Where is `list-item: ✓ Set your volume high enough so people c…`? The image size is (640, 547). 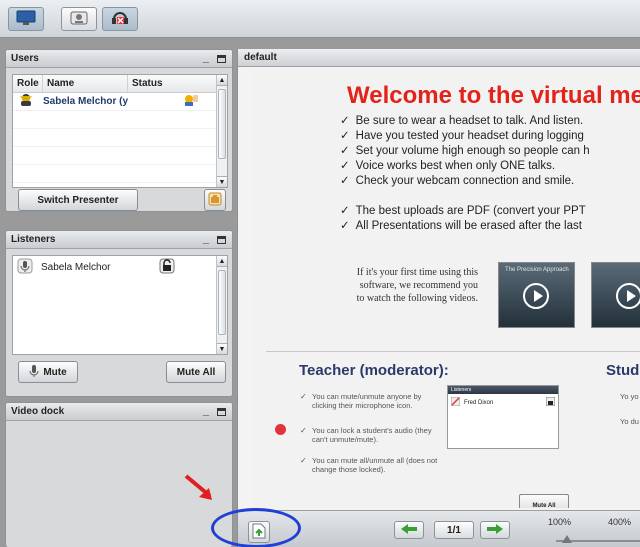
list-item: ✓ Set your volume high enough so people c… is located at coordinates (465, 151).